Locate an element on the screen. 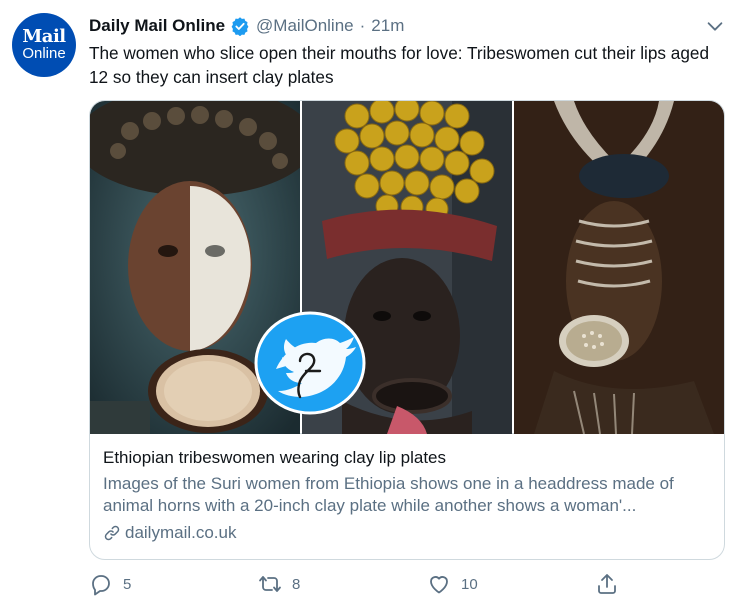 This screenshot has height=613, width=747. retweet-button: 8 is located at coordinates (279, 584).